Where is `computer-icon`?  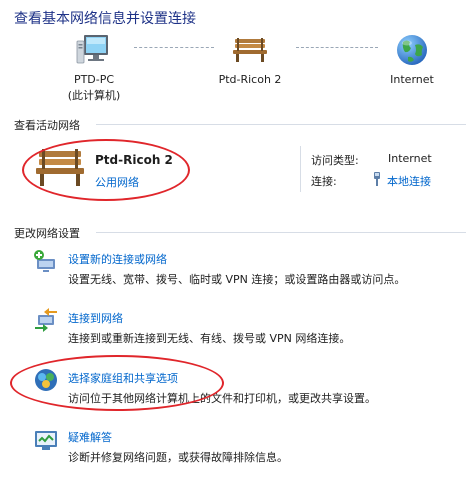 computer-icon is located at coordinates (94, 50).